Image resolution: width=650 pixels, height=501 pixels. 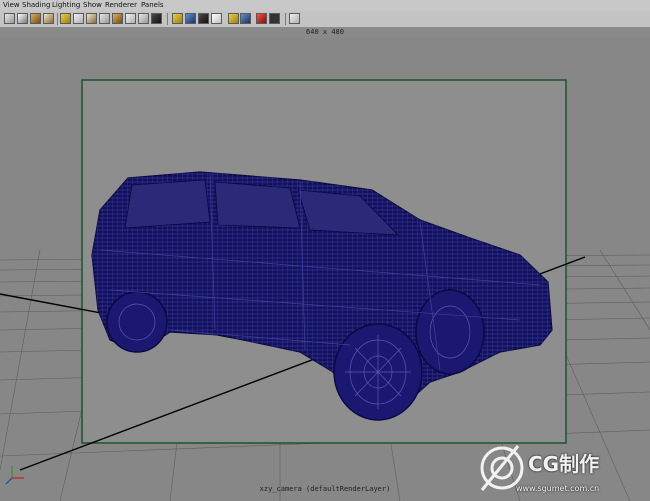 What do you see at coordinates (203, 18) in the screenshot?
I see `textured-icon` at bounding box center [203, 18].